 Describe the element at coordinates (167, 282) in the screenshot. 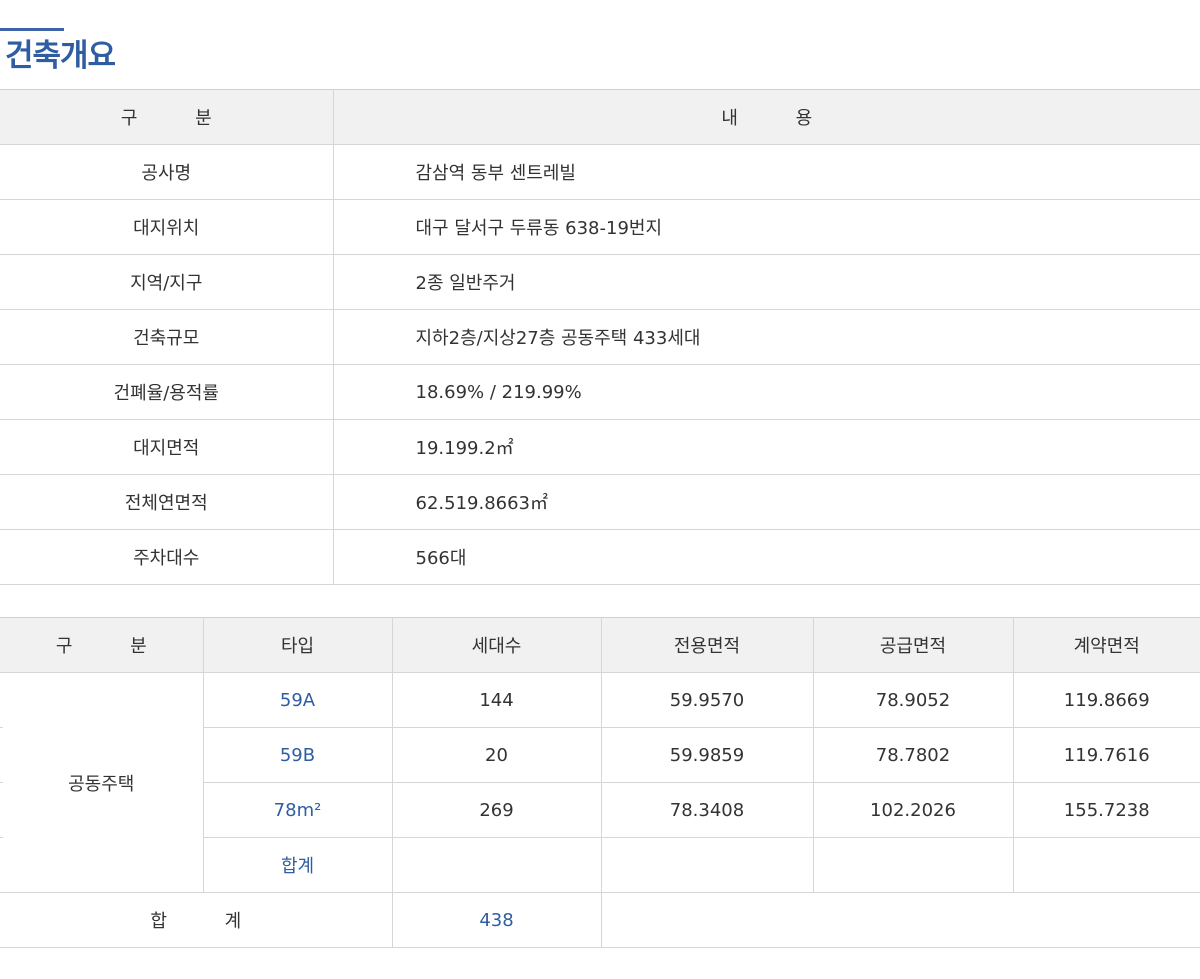

I see `row-label: 지역/지구` at that location.